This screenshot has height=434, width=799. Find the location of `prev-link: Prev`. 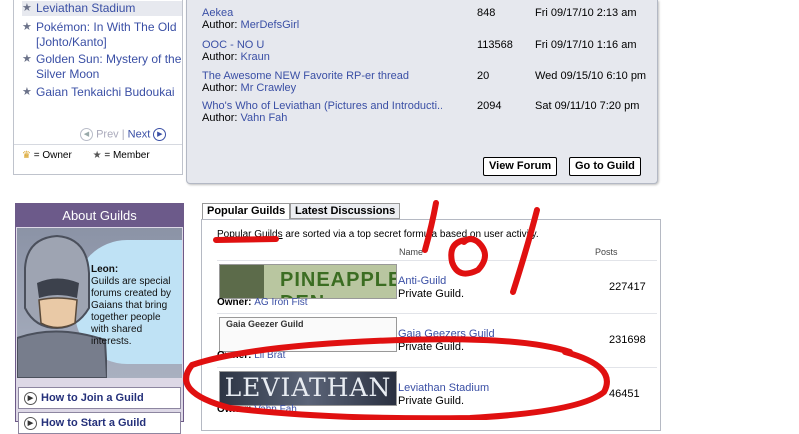

prev-link: Prev is located at coordinates (107, 134).